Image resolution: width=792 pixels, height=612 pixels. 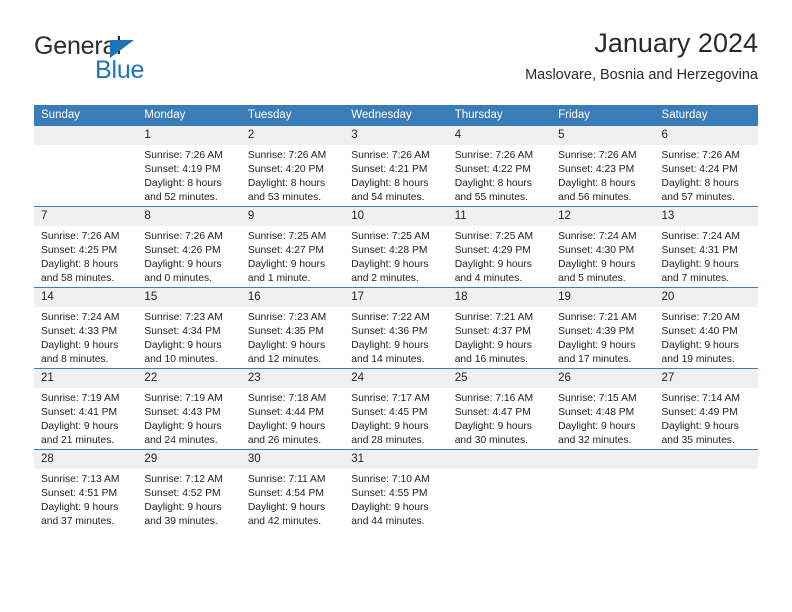 I want to click on page-subtitle: Maslovare, Bosnia and Herzegovina, so click(x=641, y=75).